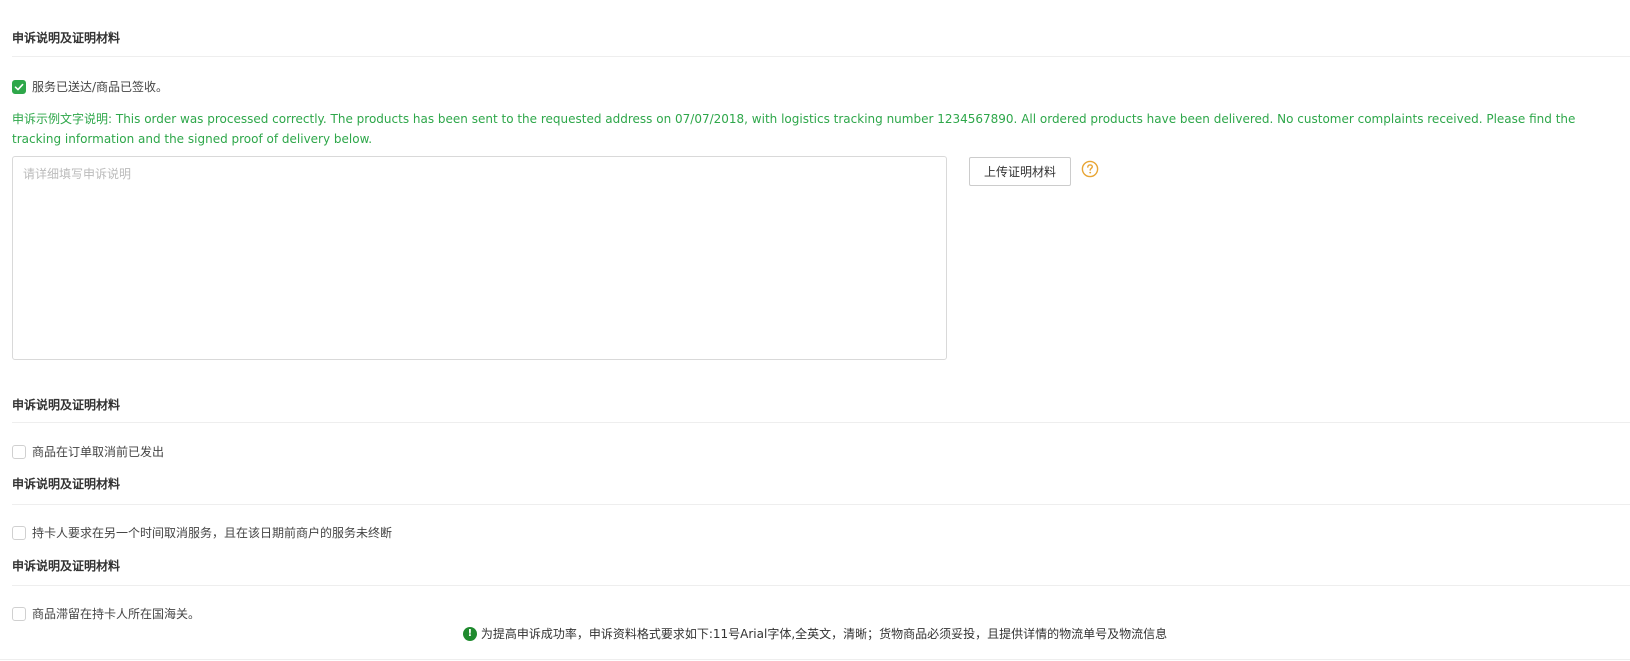 This screenshot has width=1630, height=661. I want to click on checkbox-delivered, so click(19, 86).